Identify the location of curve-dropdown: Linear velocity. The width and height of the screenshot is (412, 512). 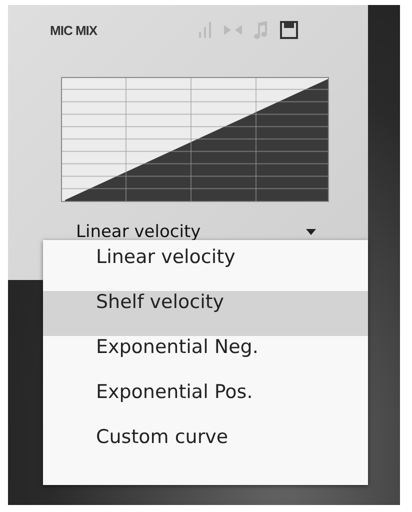
(196, 232).